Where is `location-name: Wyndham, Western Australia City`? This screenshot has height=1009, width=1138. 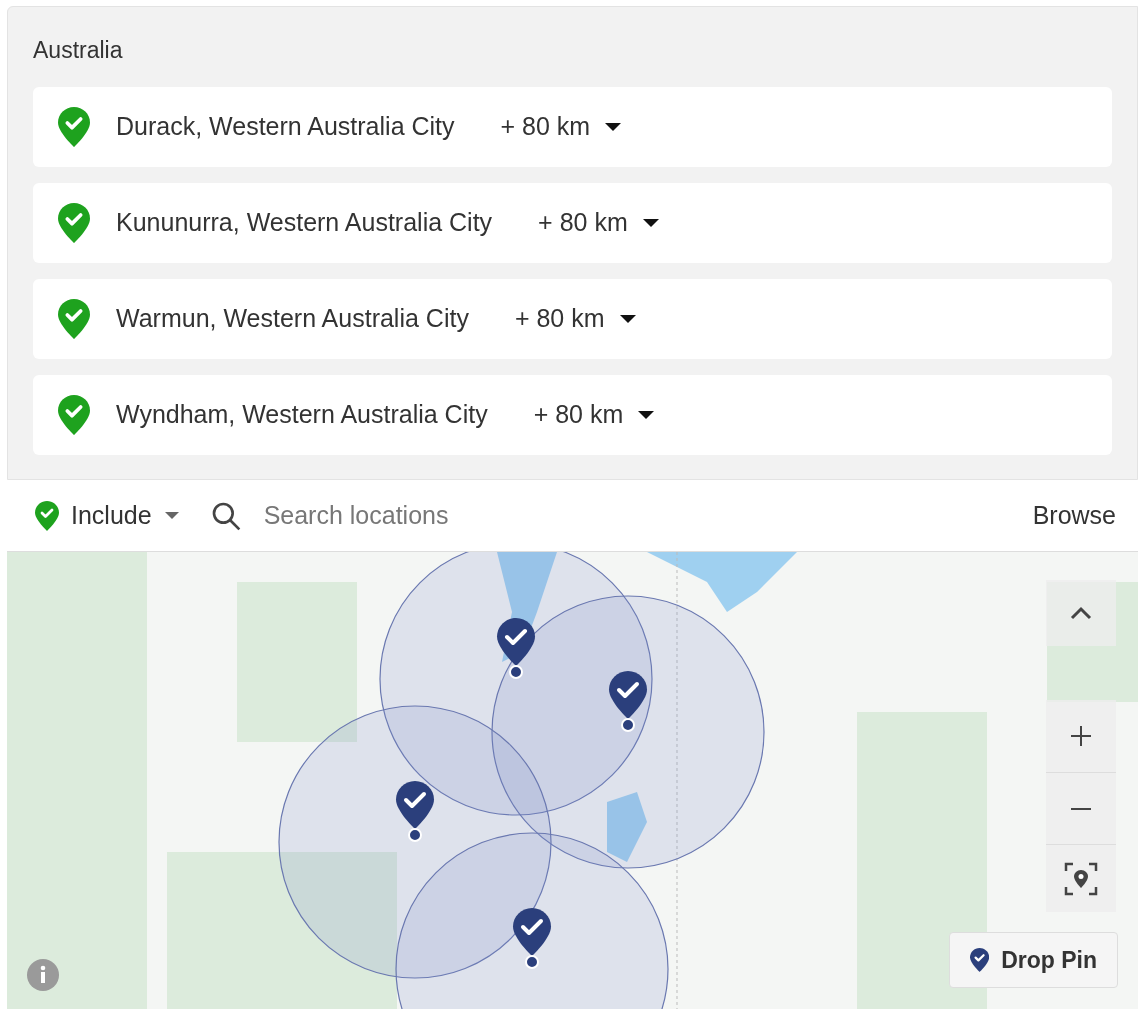
location-name: Wyndham, Western Australia City is located at coordinates (302, 415).